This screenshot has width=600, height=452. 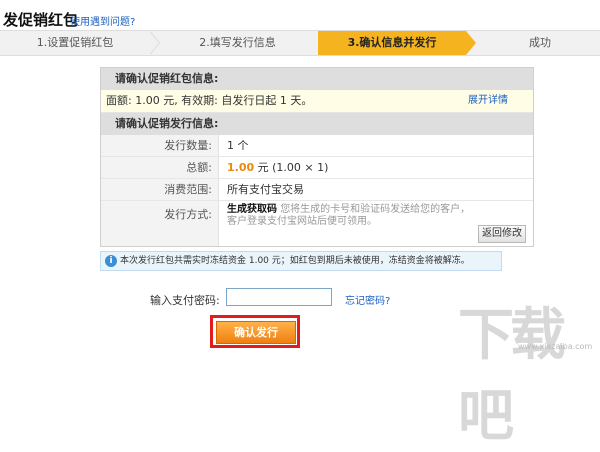 I want to click on confirm-issue-button: 确认发行, so click(x=256, y=332).